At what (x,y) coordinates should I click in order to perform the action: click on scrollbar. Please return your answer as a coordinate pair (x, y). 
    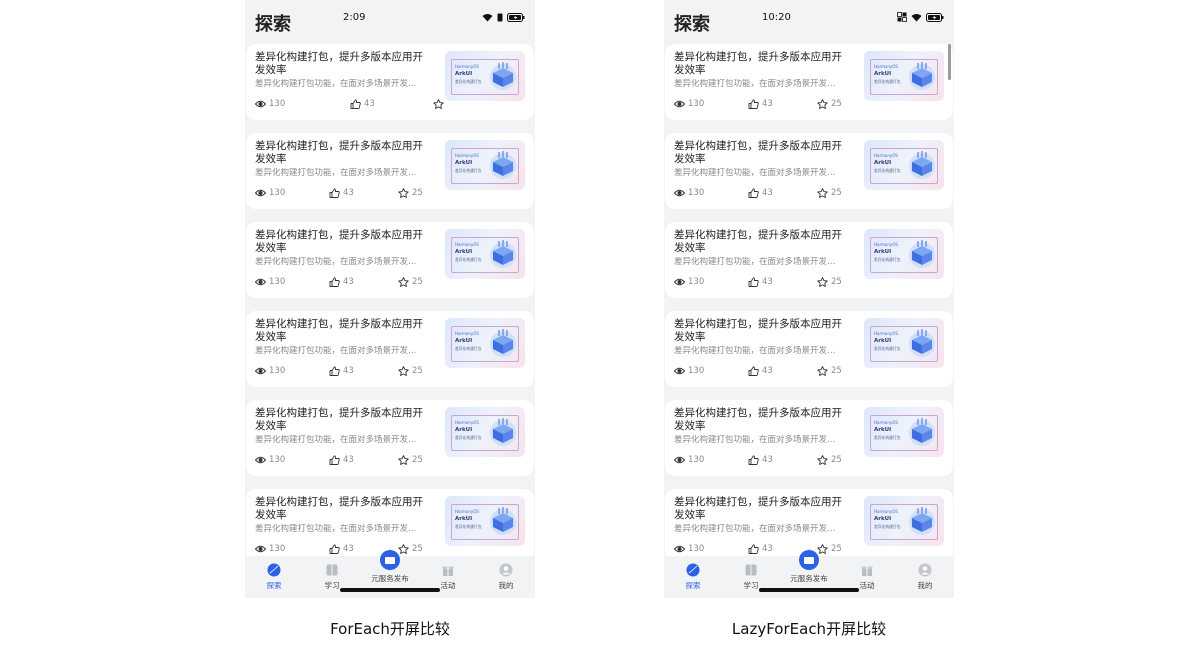
    Looking at the image, I should click on (949, 62).